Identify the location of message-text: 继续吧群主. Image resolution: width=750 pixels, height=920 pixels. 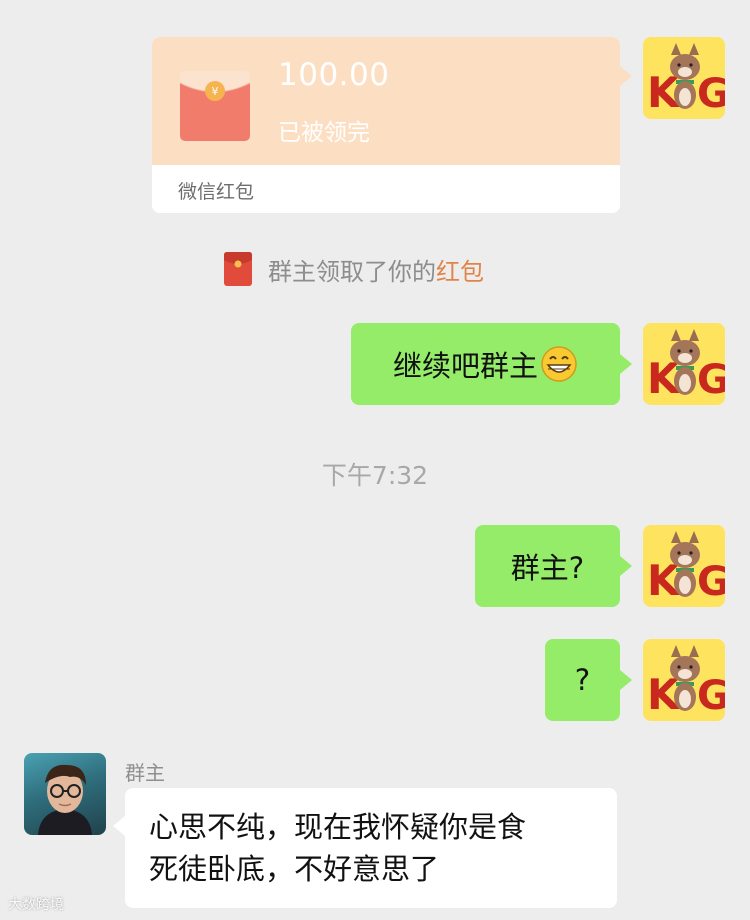
(465, 366).